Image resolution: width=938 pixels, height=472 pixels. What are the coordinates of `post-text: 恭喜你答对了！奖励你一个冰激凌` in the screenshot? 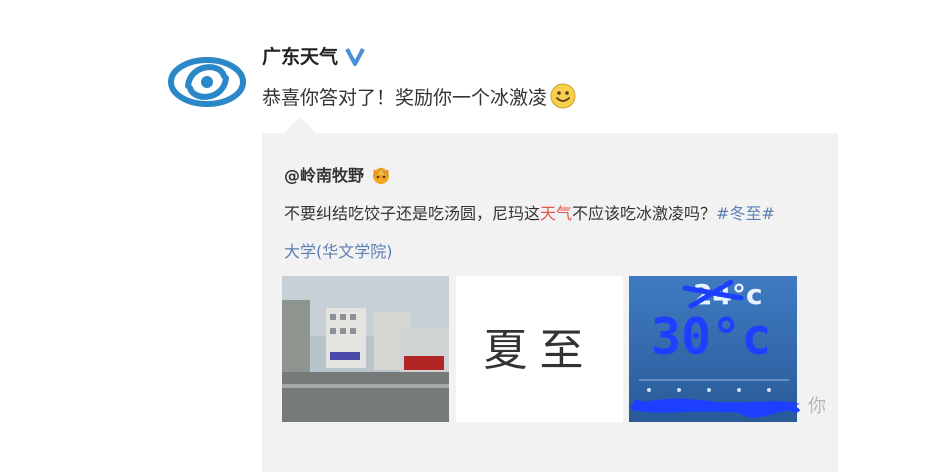 It's located at (419, 96).